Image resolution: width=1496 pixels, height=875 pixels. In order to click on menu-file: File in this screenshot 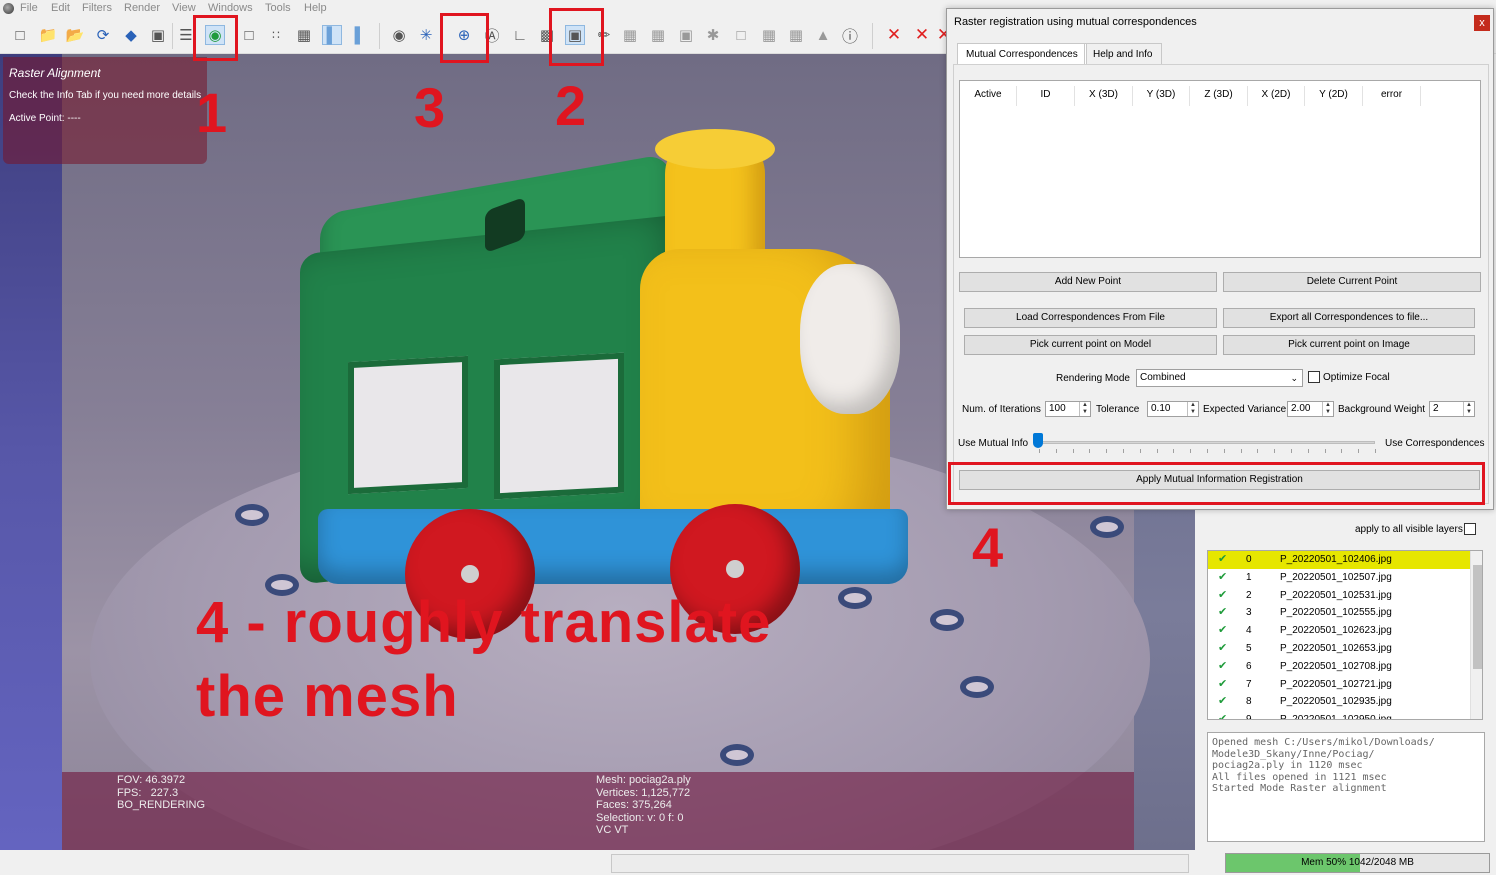, I will do `click(29, 8)`.